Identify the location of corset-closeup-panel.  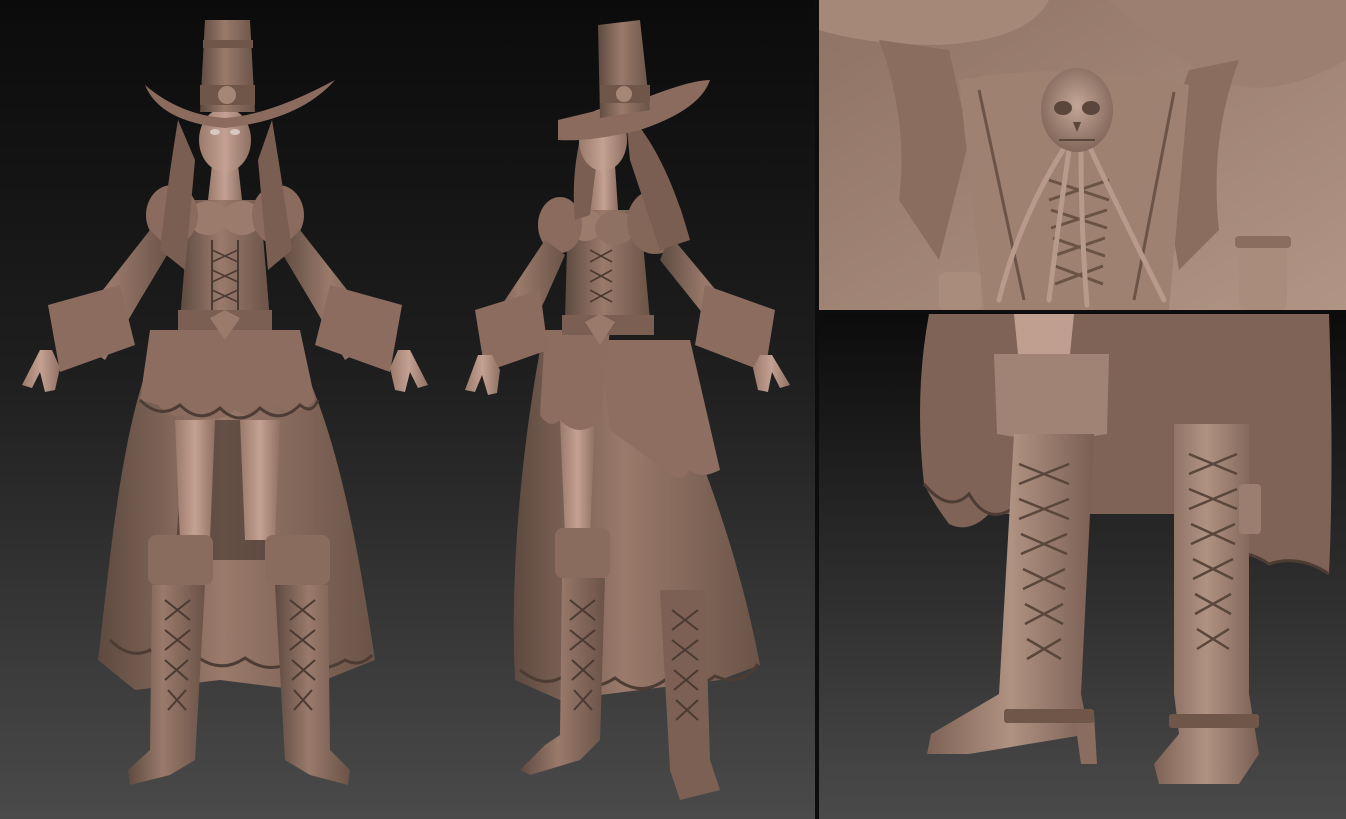
(1082, 155).